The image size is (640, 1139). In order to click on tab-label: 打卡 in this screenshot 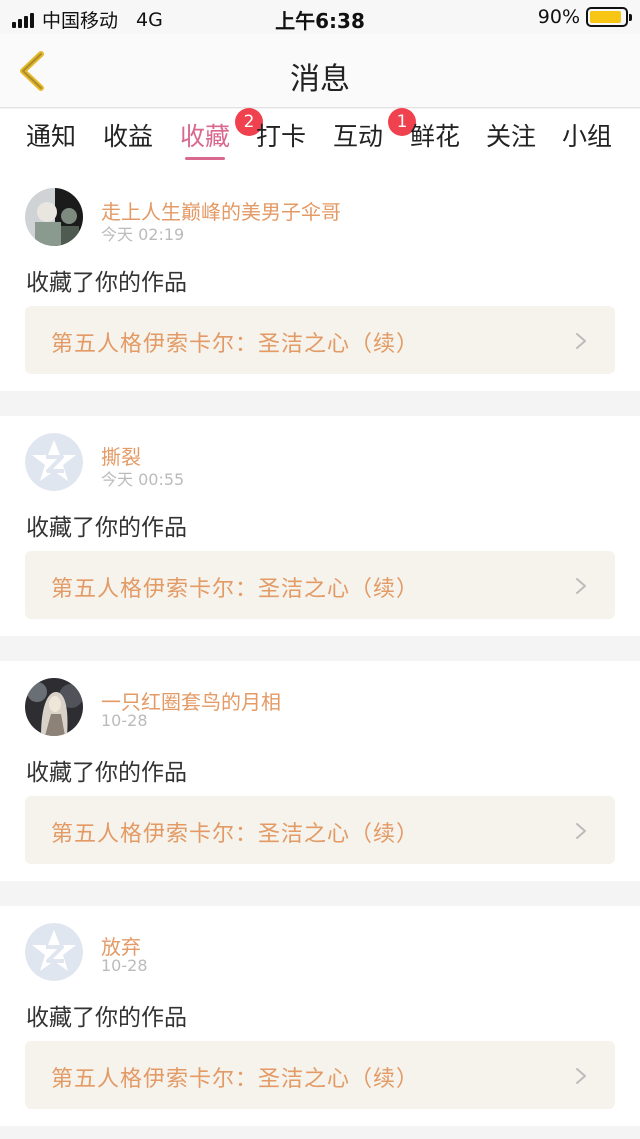, I will do `click(280, 136)`.